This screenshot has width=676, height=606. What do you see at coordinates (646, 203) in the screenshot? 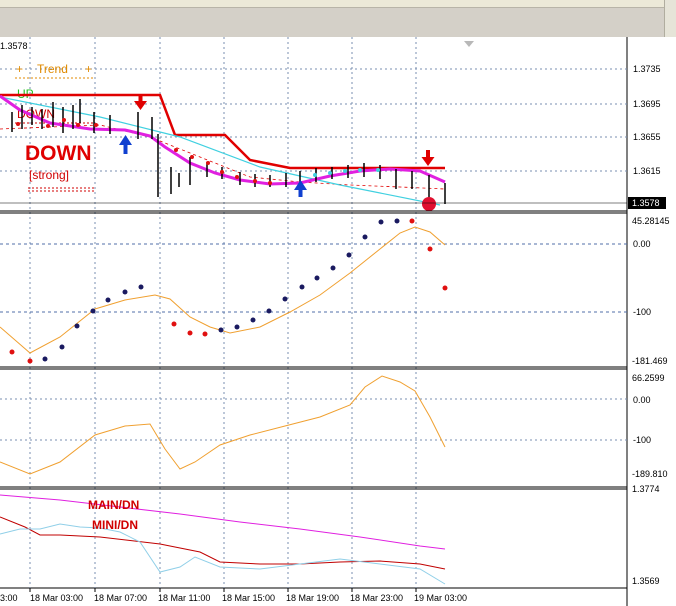
I see `current-price-value: 1.3578` at bounding box center [646, 203].